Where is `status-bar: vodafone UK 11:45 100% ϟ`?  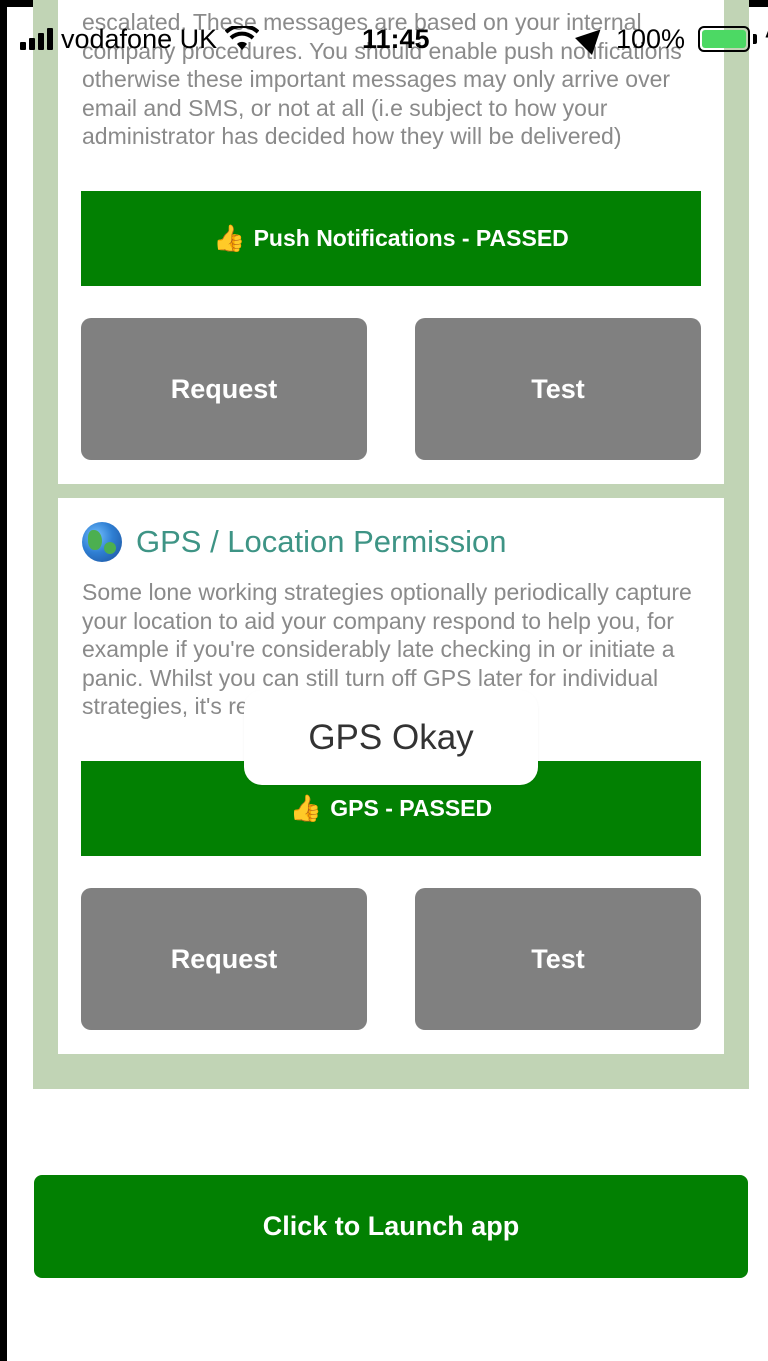 status-bar: vodafone UK 11:45 100% ϟ is located at coordinates (394, 39).